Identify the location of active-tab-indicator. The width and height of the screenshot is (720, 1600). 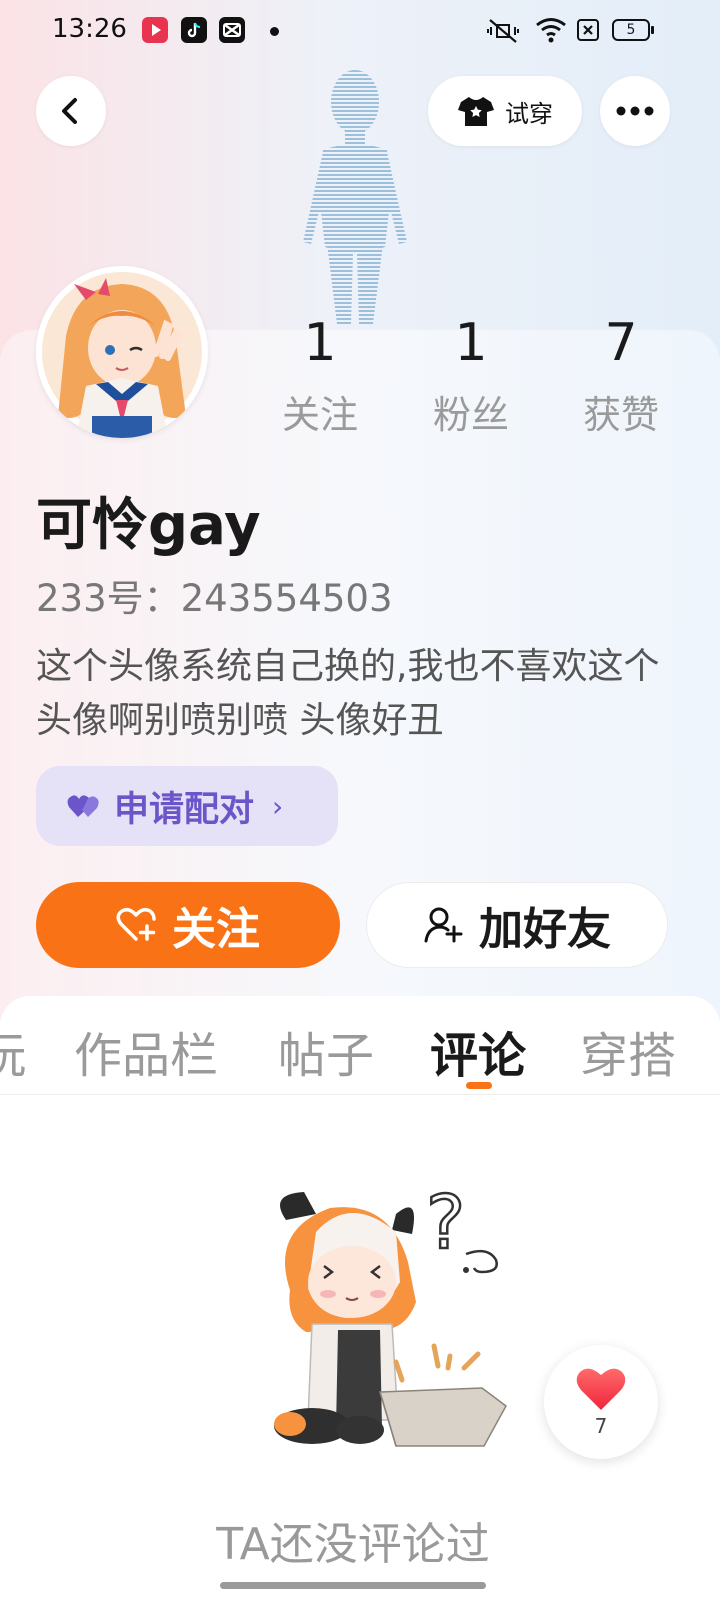
(479, 1085).